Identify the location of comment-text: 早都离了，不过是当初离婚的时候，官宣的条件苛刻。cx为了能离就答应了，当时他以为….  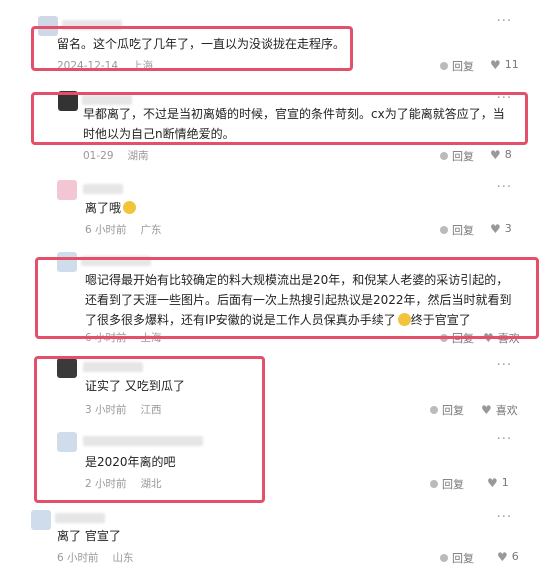
(294, 124).